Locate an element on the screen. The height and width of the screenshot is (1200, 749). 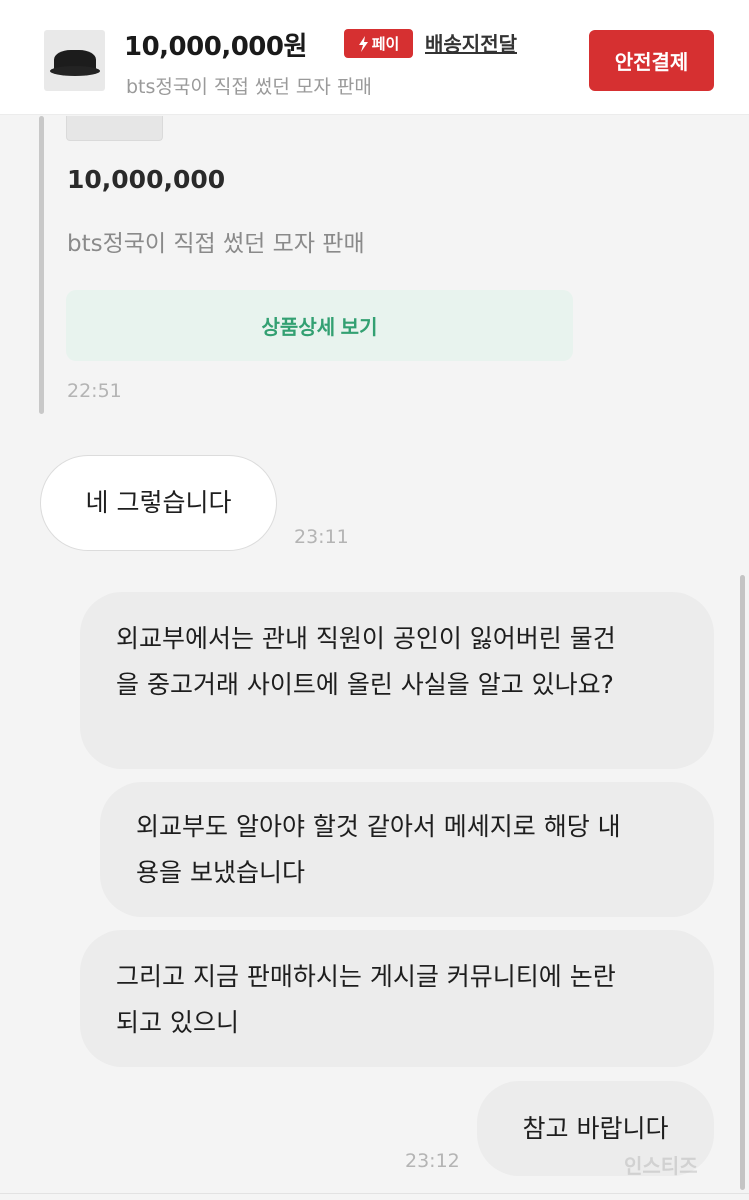
hat-brim is located at coordinates (75, 71).